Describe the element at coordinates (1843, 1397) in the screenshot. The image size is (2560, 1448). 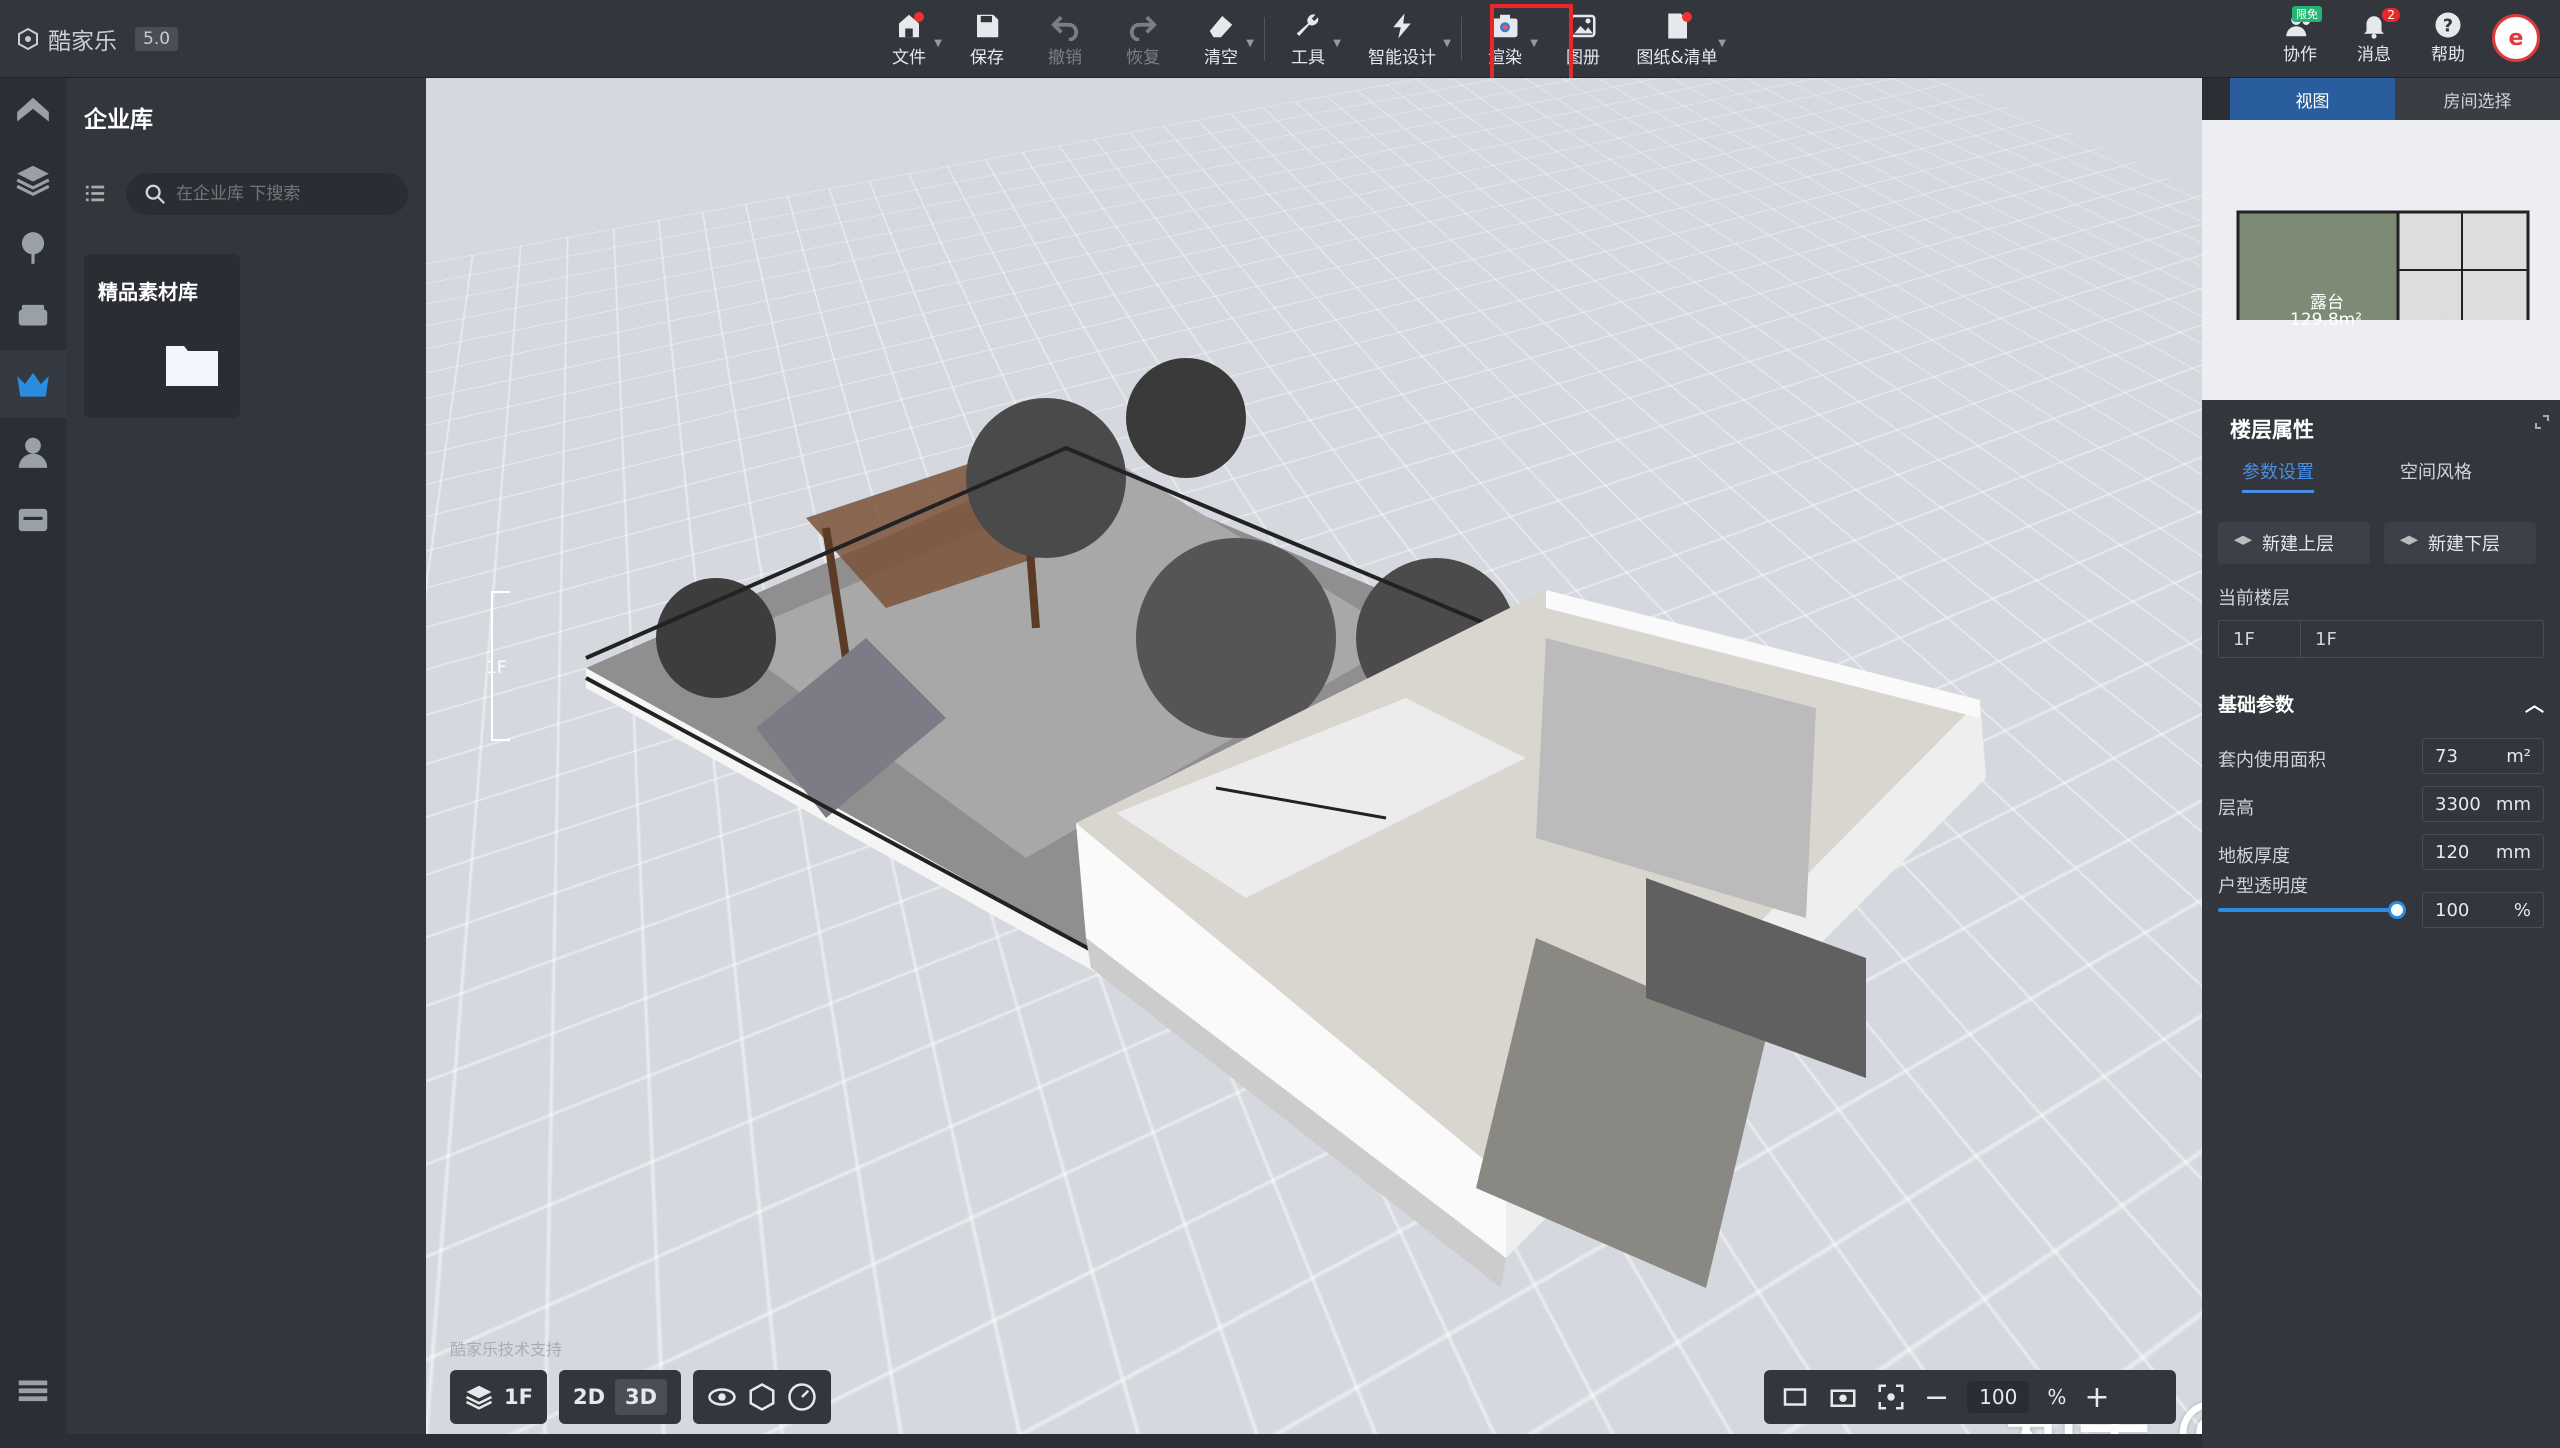
I see `camera-settings-icon` at that location.